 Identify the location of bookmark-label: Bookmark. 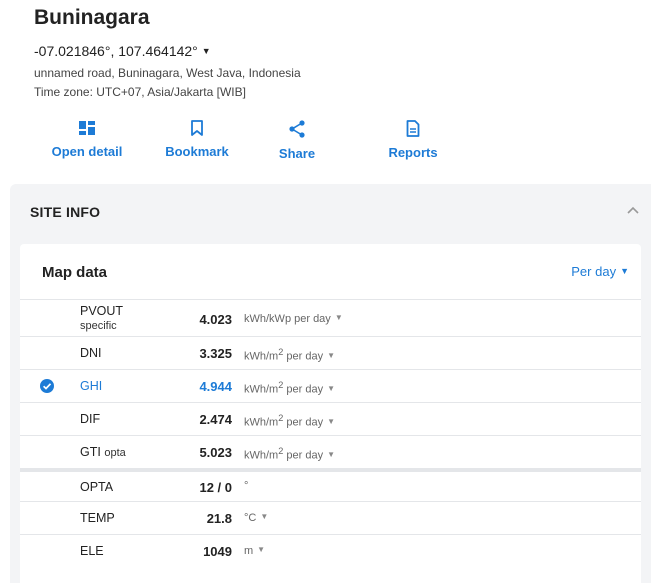
(197, 151).